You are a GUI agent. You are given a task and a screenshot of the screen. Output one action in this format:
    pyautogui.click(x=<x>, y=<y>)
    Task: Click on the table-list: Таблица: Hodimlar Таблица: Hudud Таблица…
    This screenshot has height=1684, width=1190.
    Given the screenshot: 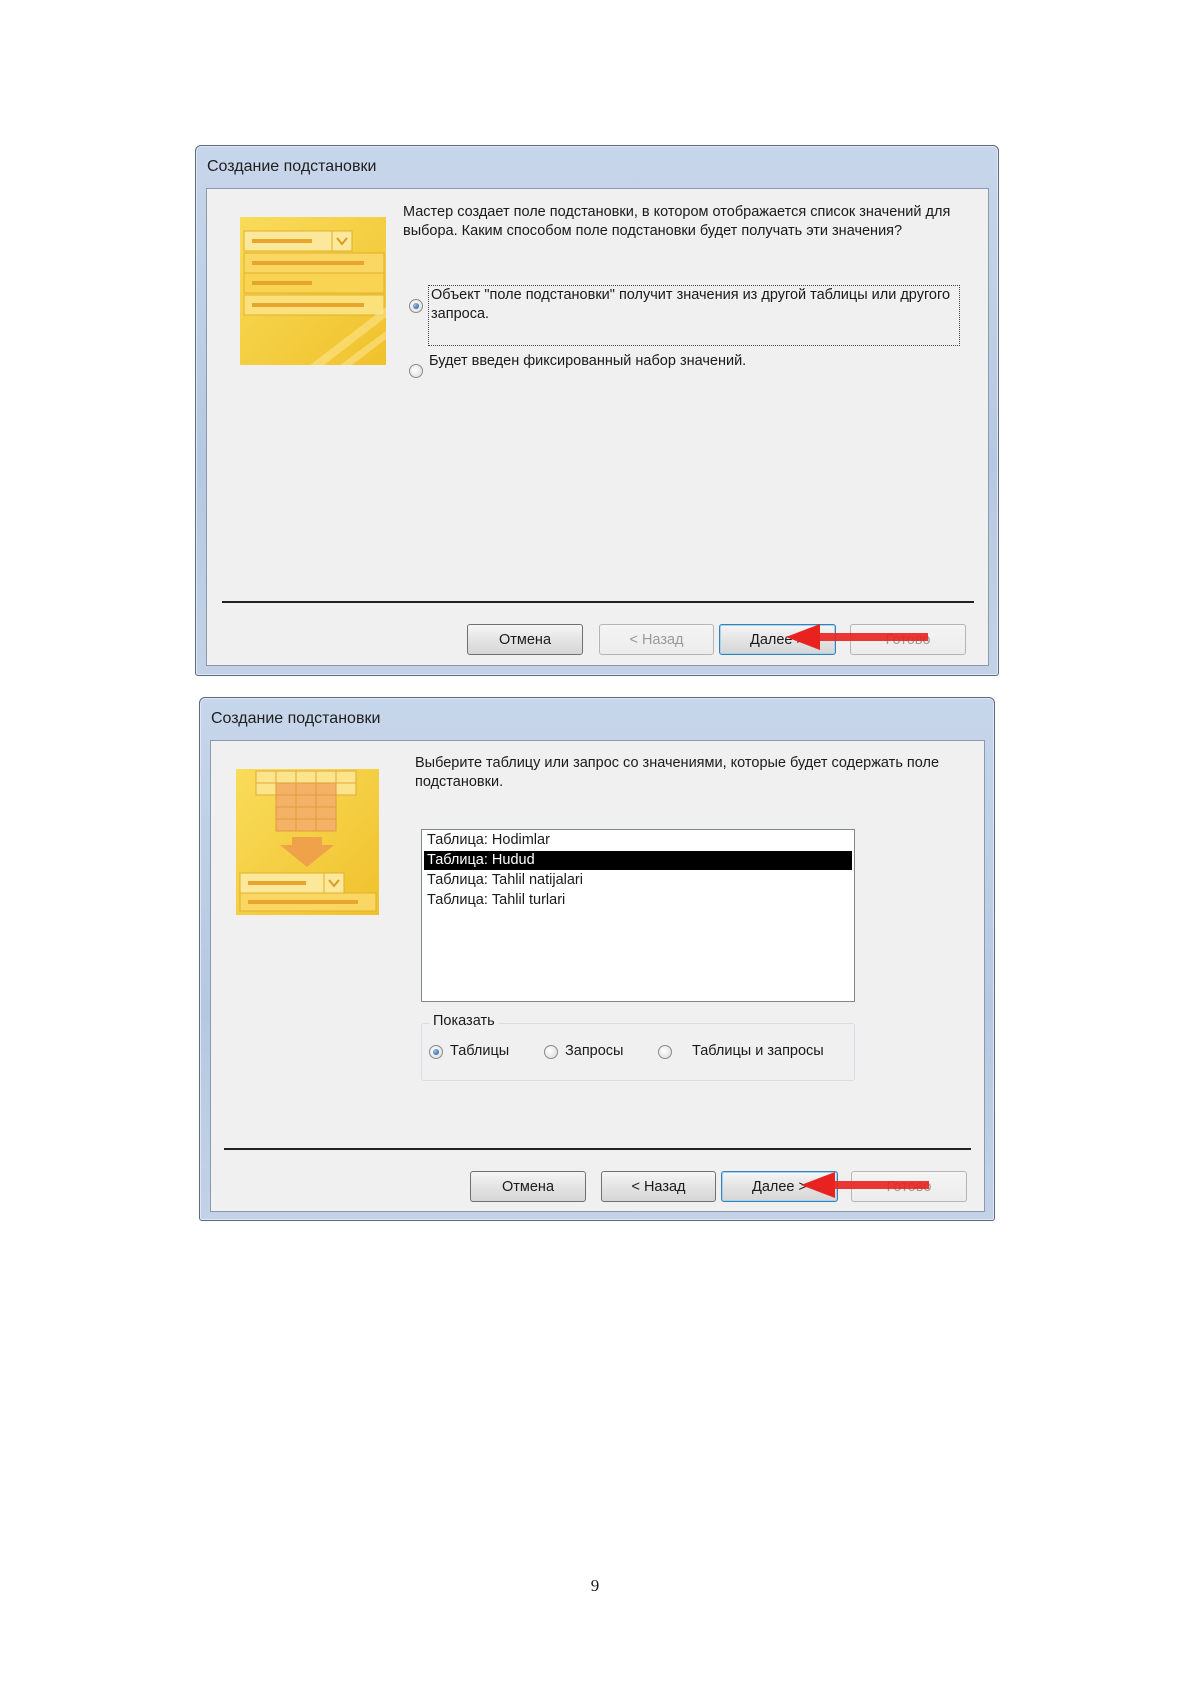 What is the action you would take?
    pyautogui.click(x=638, y=915)
    